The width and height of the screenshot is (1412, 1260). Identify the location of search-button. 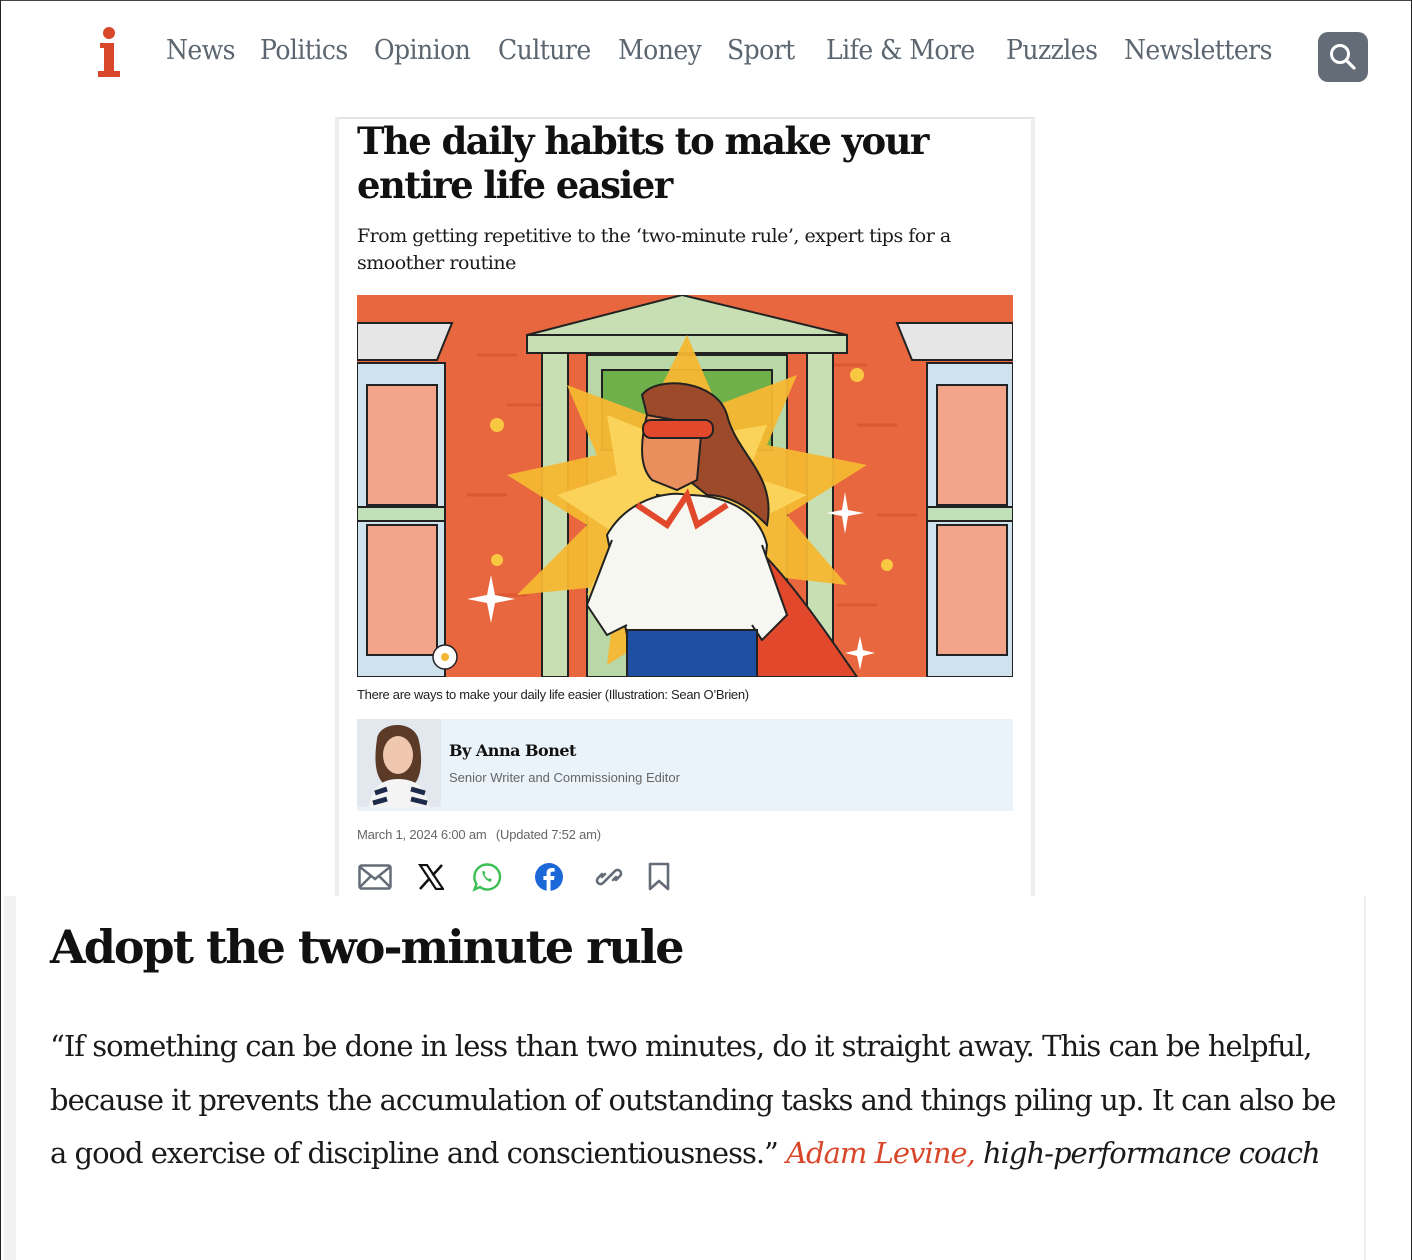
(1343, 57).